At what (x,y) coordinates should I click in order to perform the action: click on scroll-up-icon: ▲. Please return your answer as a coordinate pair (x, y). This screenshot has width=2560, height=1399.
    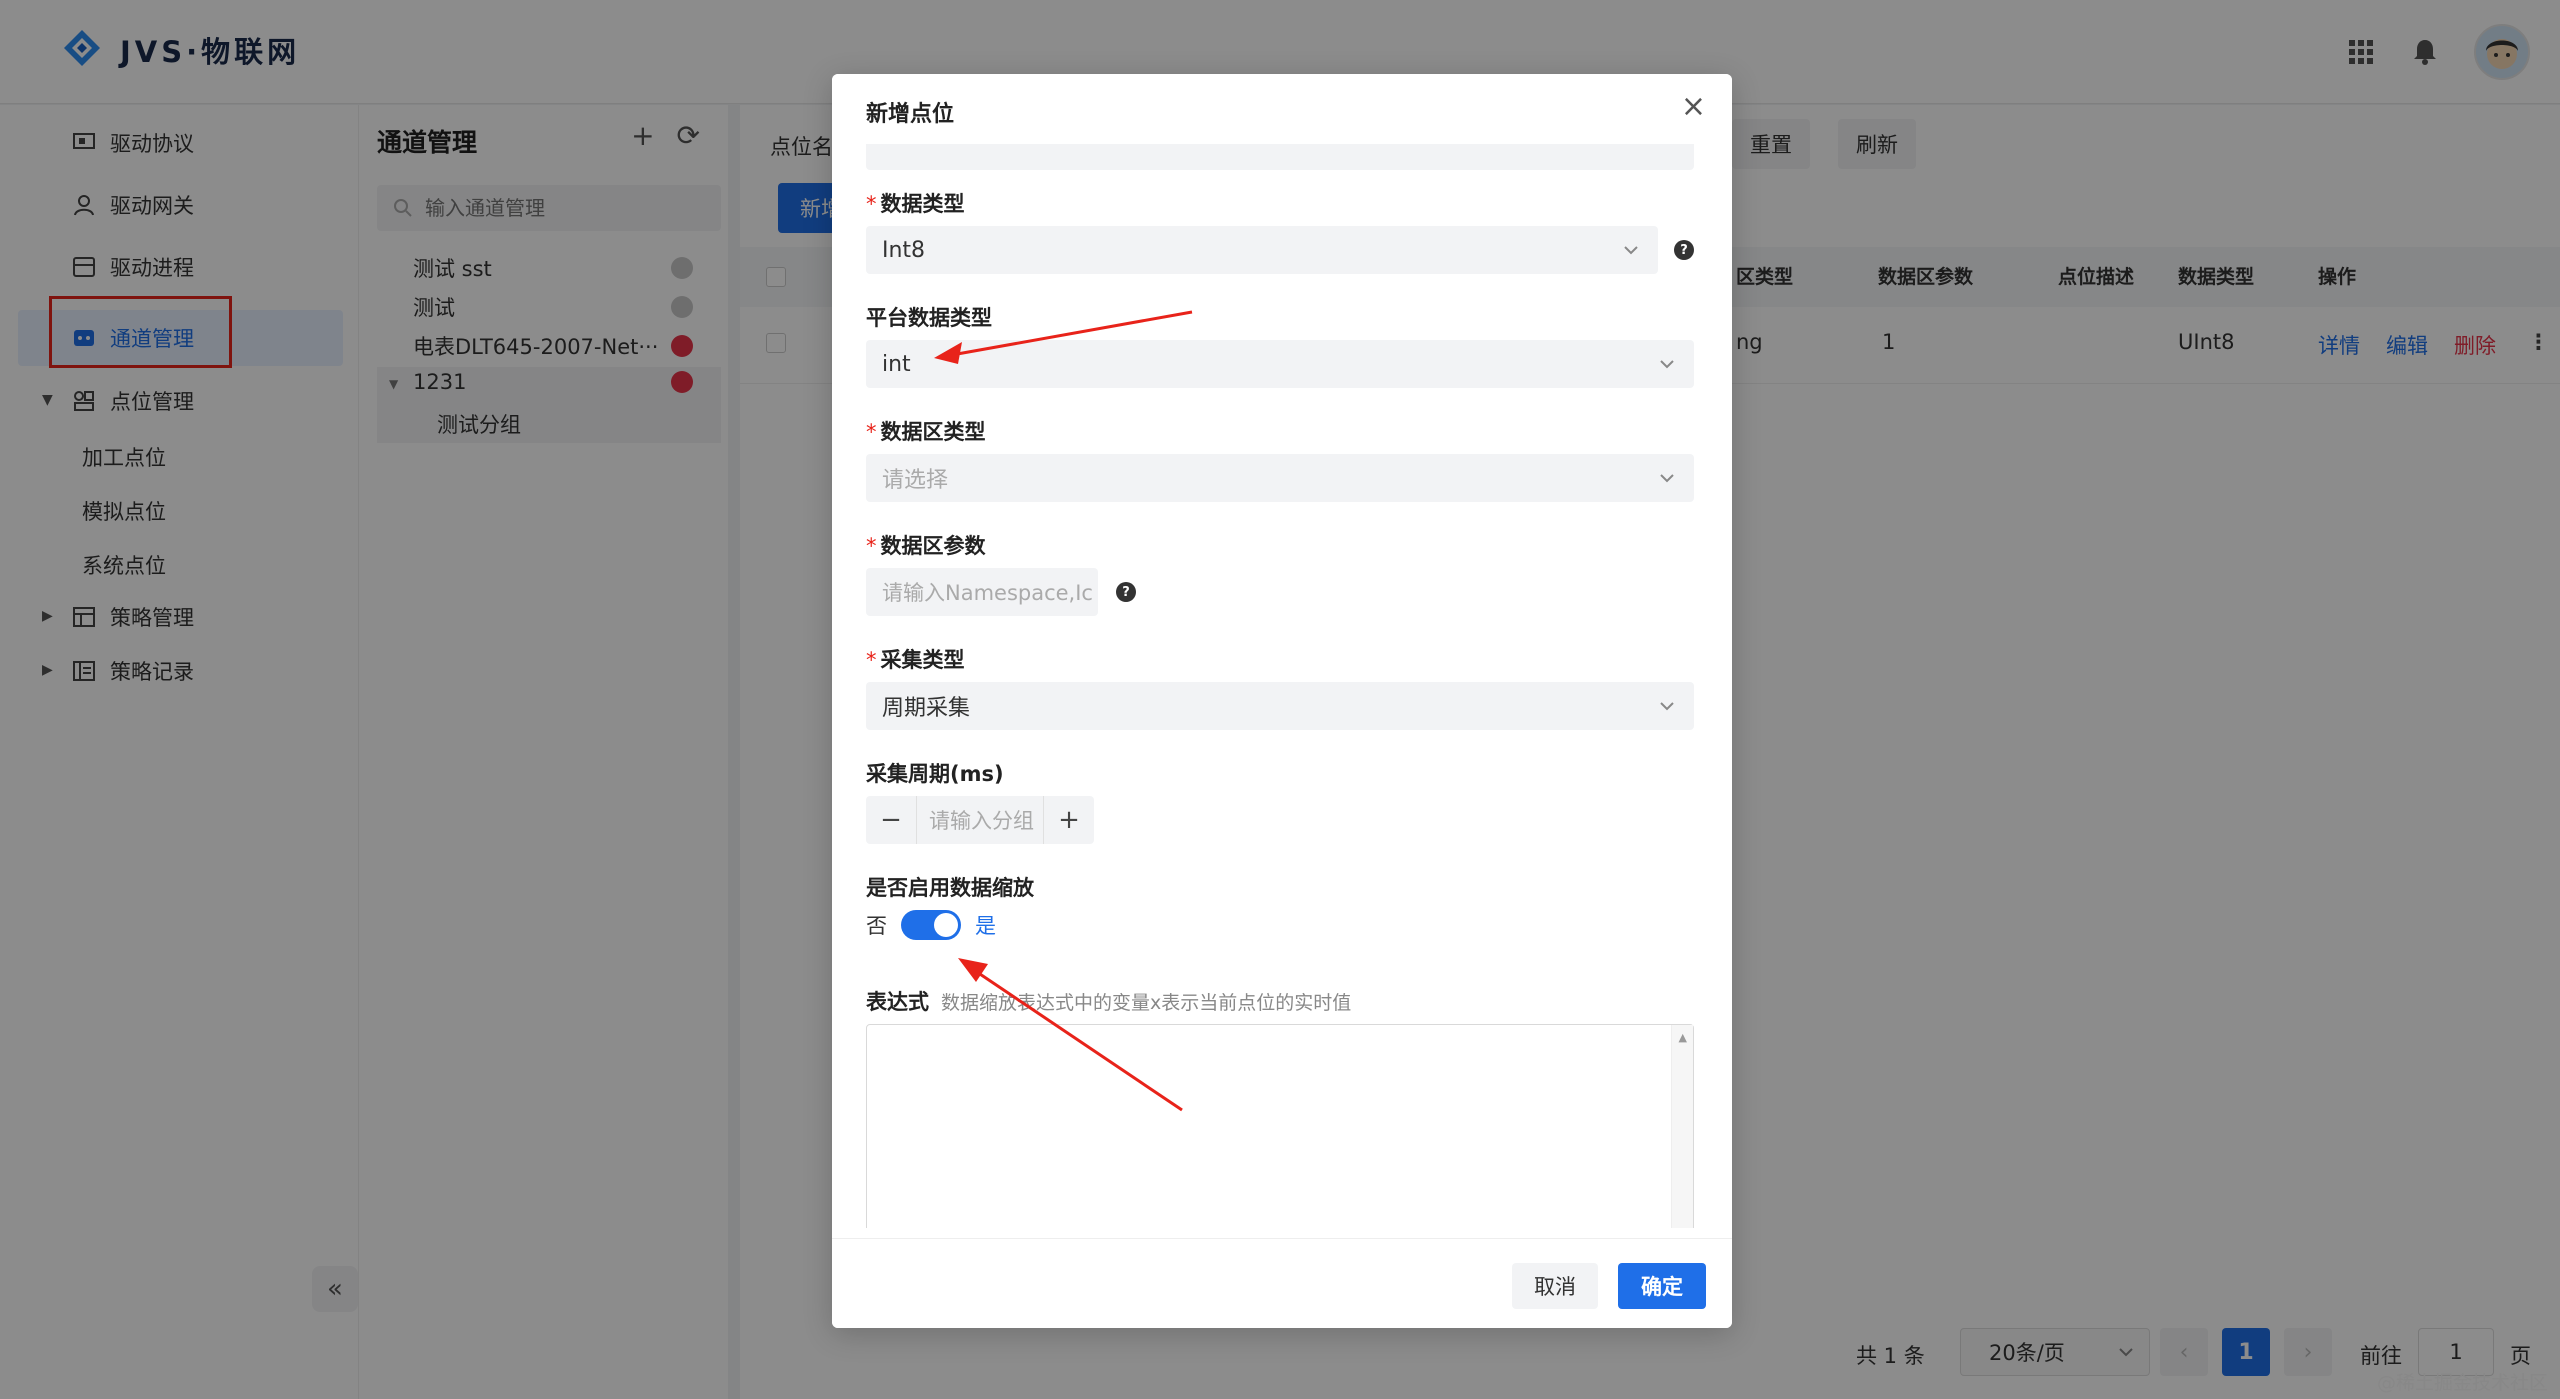
    Looking at the image, I should click on (1683, 1037).